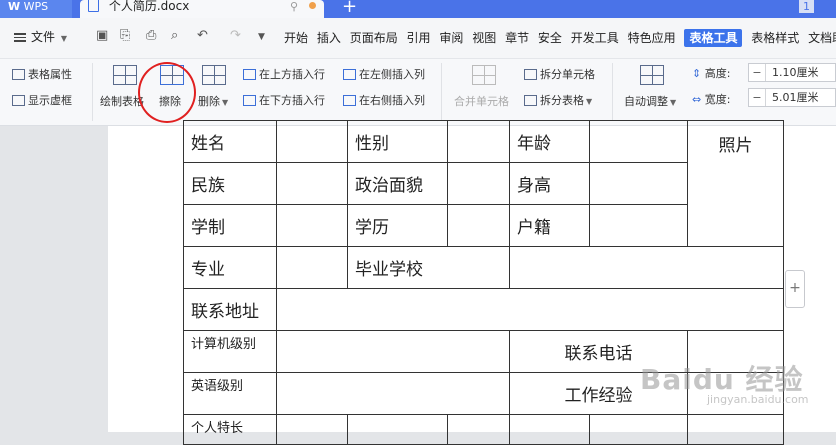  Describe the element at coordinates (419, 38) in the screenshot. I see `tab-references: 引用` at that location.